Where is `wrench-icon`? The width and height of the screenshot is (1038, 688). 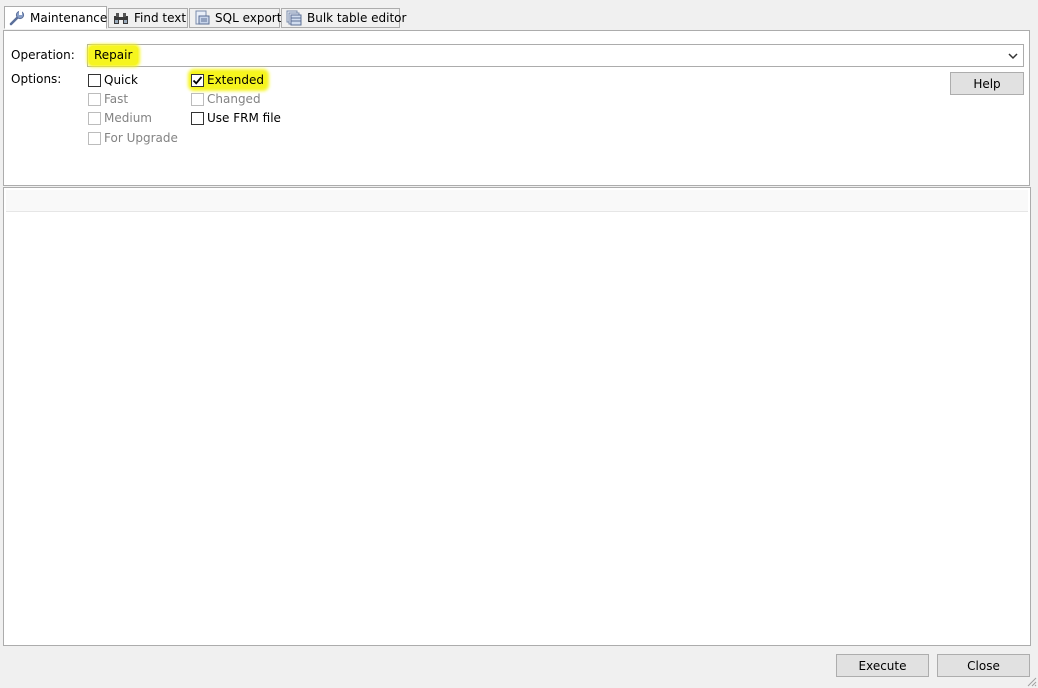 wrench-icon is located at coordinates (17, 18).